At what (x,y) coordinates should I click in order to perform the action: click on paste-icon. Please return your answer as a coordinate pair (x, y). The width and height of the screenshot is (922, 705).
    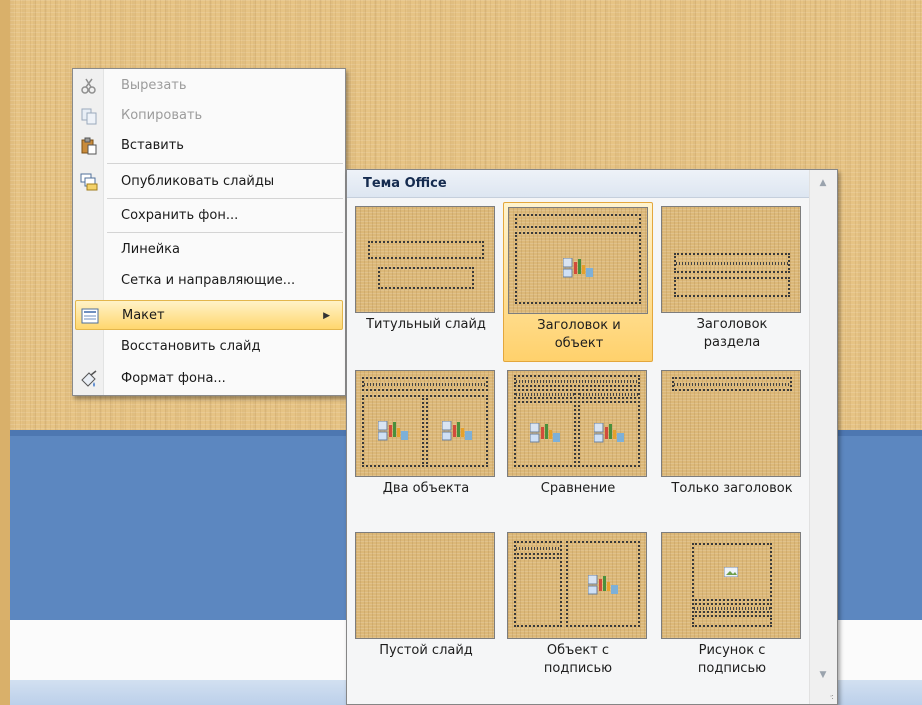
    Looking at the image, I should click on (89, 146).